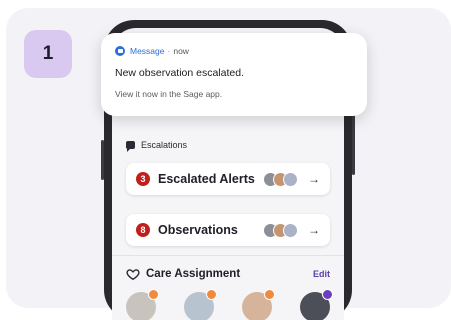  Describe the element at coordinates (48, 54) in the screenshot. I see `step-badge: 1` at that location.